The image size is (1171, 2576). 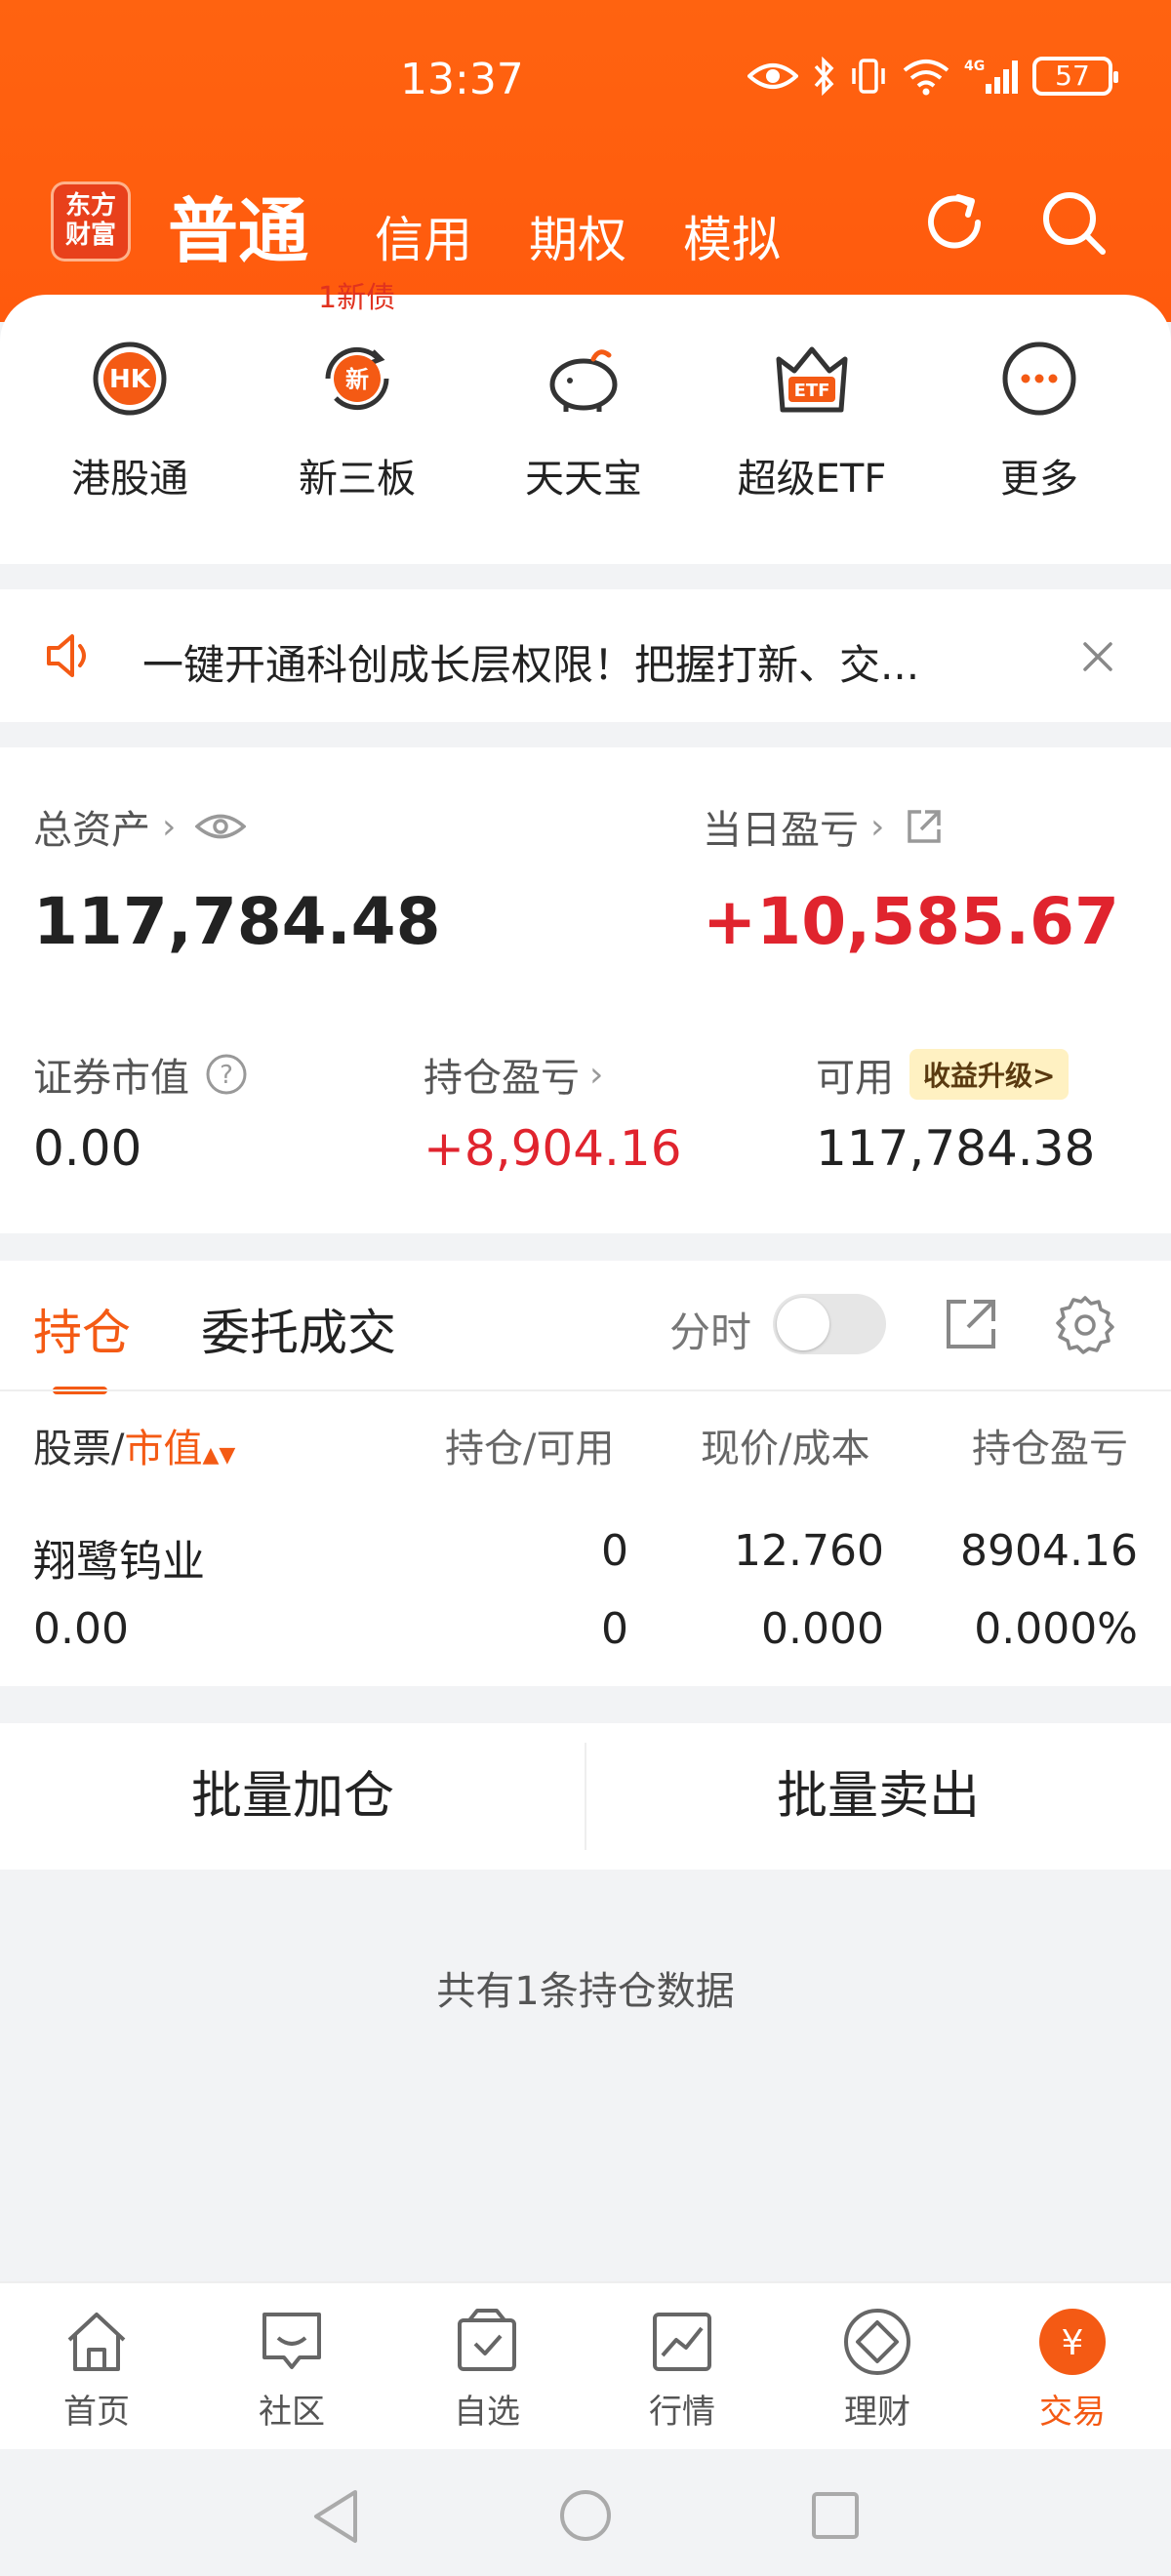 I want to click on available-header: 可用 收益升级>, so click(x=943, y=1074).